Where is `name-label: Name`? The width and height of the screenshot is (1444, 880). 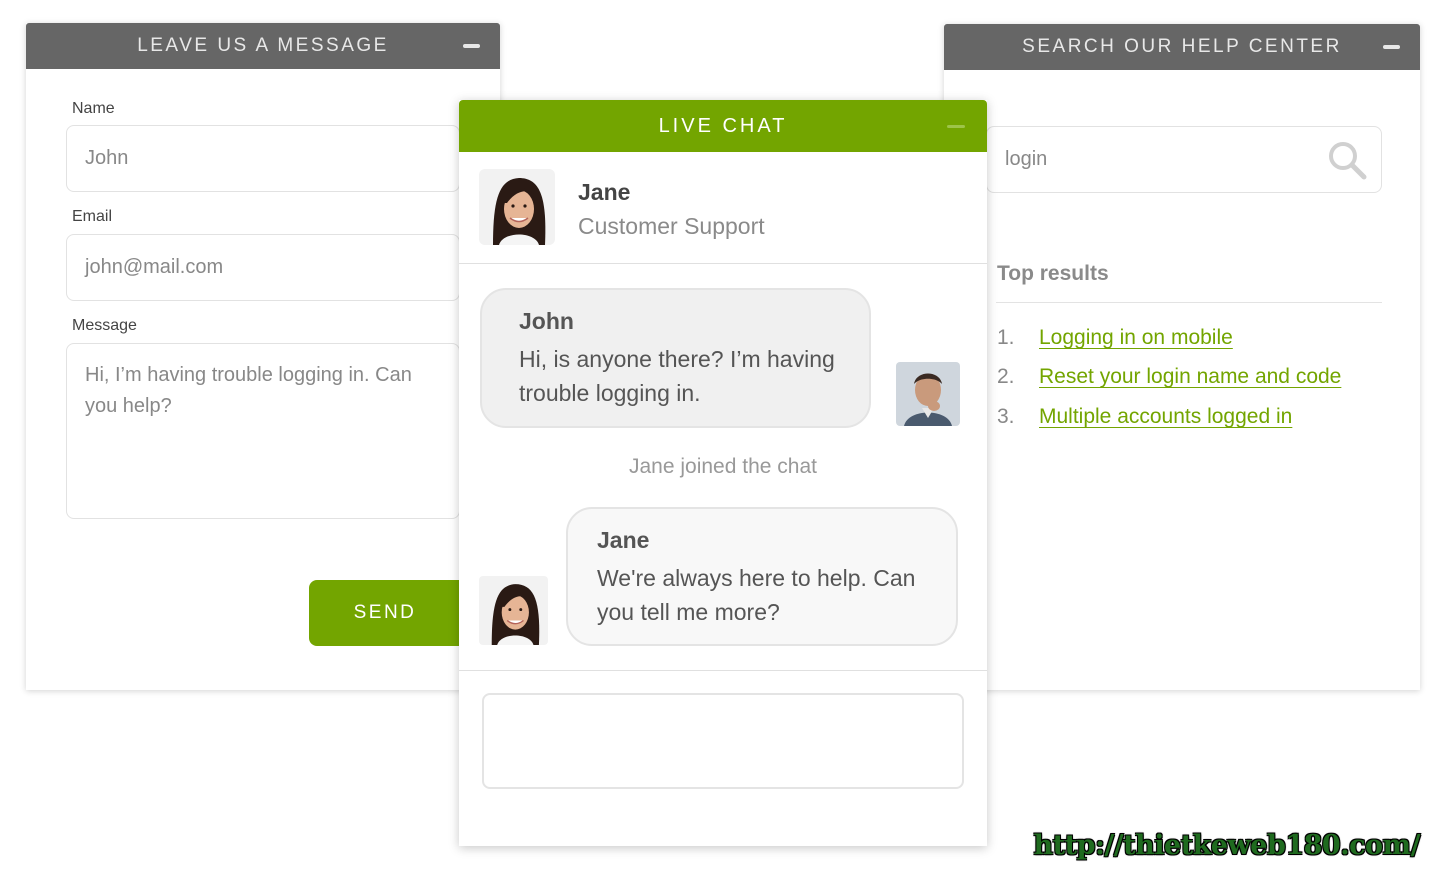 name-label: Name is located at coordinates (93, 108).